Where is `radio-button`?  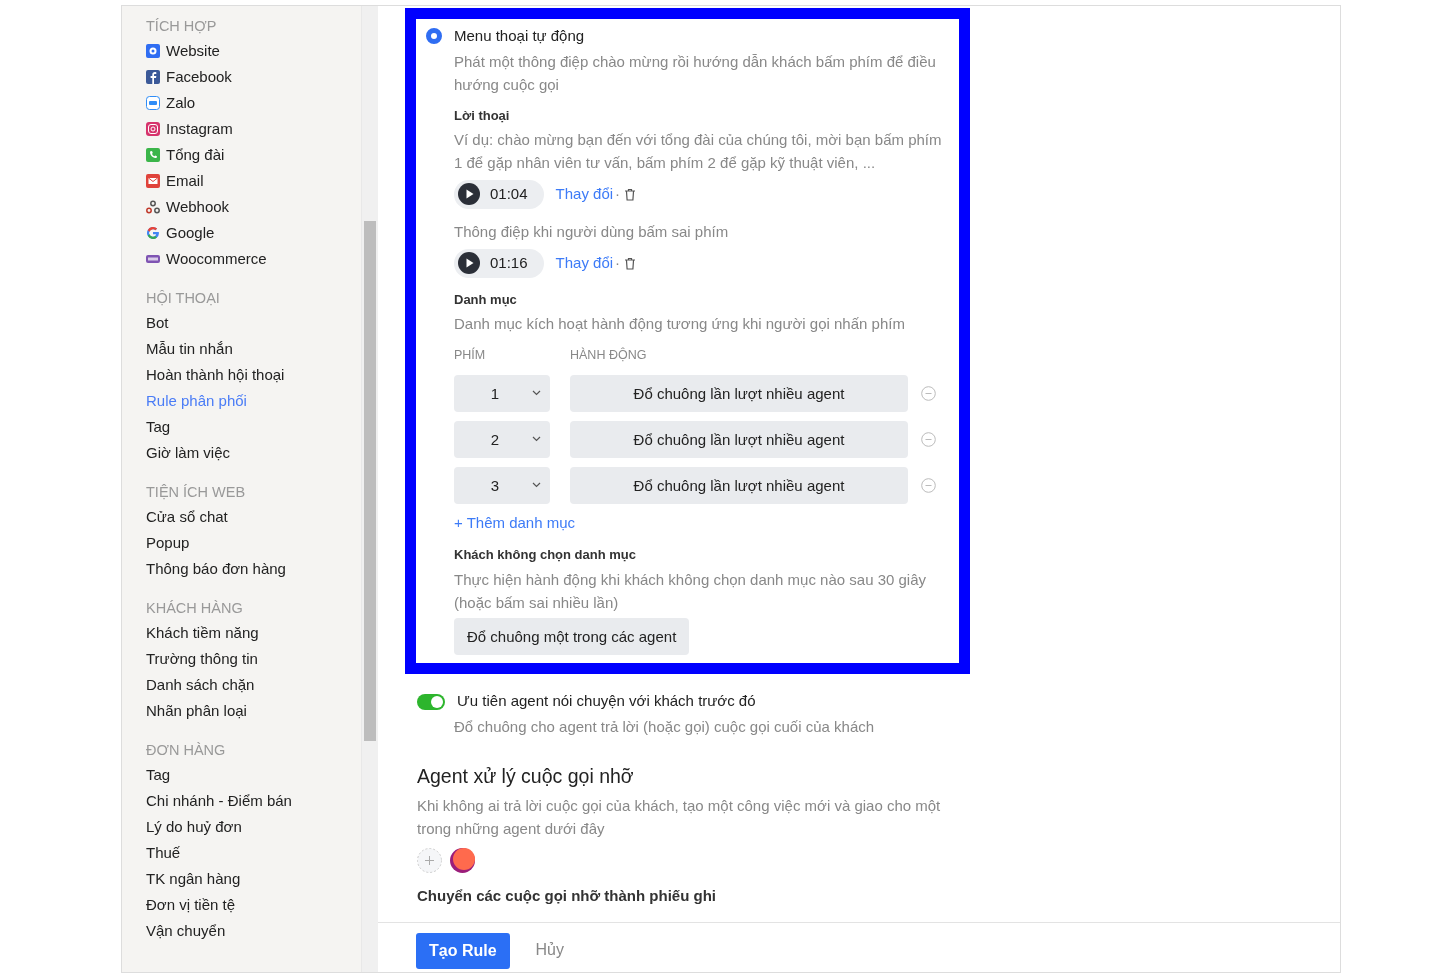
radio-button is located at coordinates (434, 36).